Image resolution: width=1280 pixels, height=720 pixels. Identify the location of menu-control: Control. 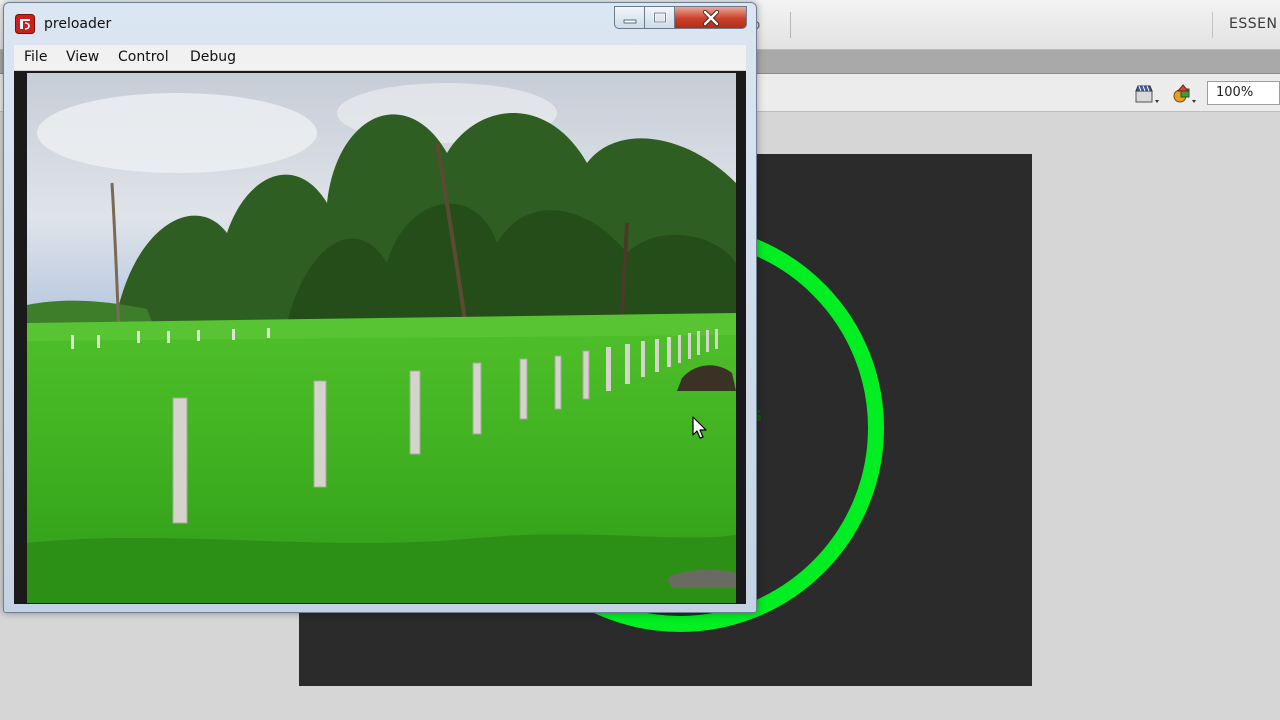
(143, 57).